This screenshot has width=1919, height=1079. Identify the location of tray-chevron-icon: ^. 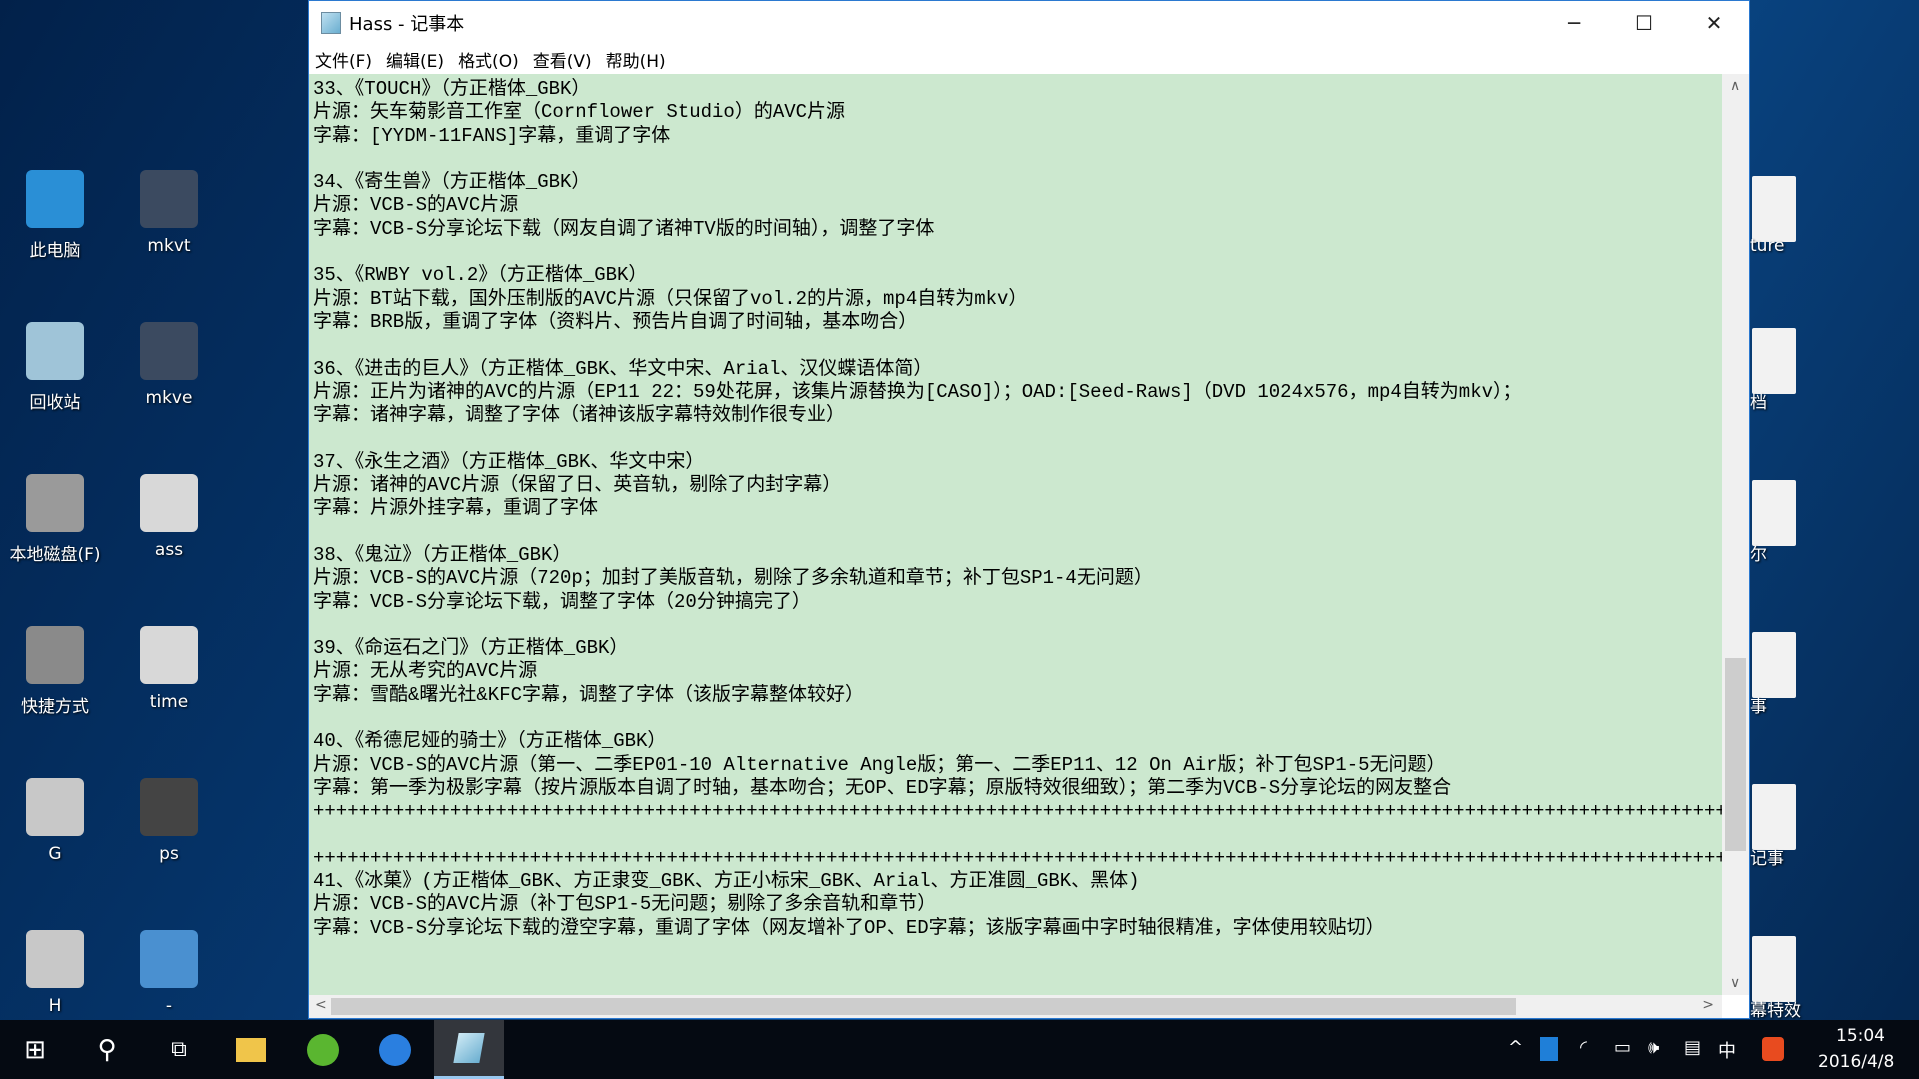
(1515, 1047).